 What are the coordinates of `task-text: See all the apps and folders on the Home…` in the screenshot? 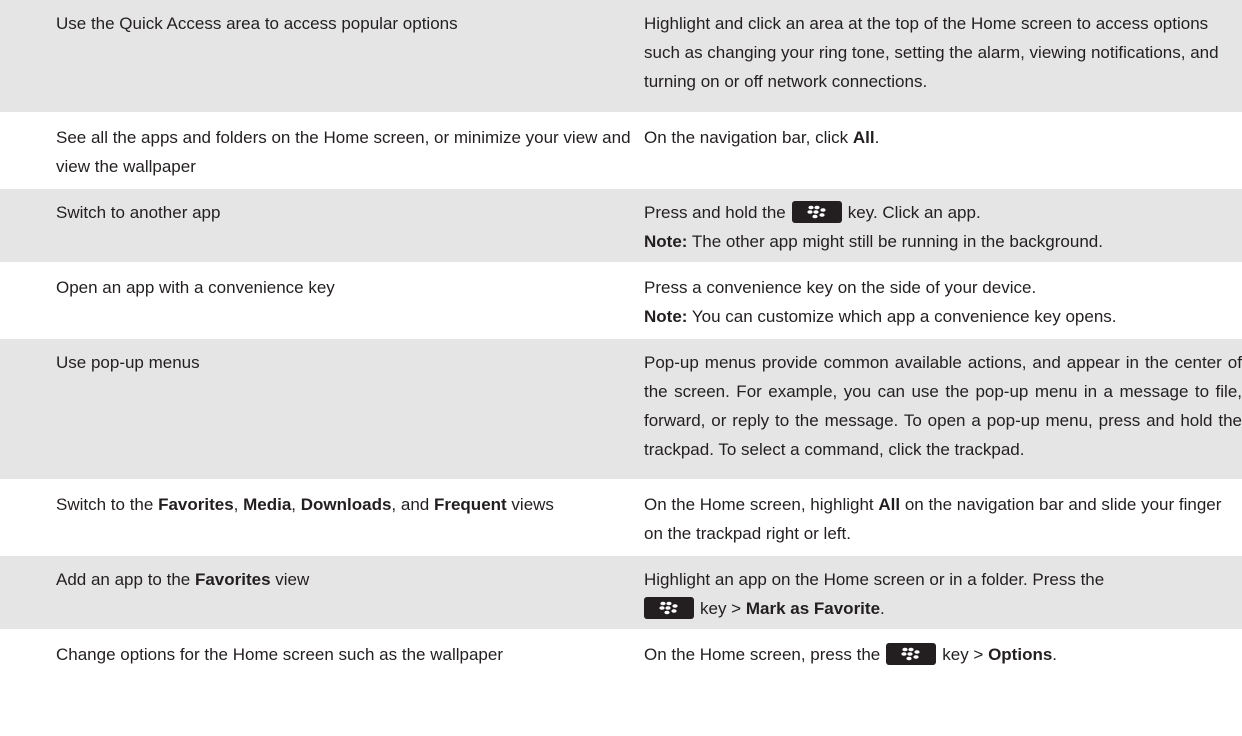 It's located at (343, 152).